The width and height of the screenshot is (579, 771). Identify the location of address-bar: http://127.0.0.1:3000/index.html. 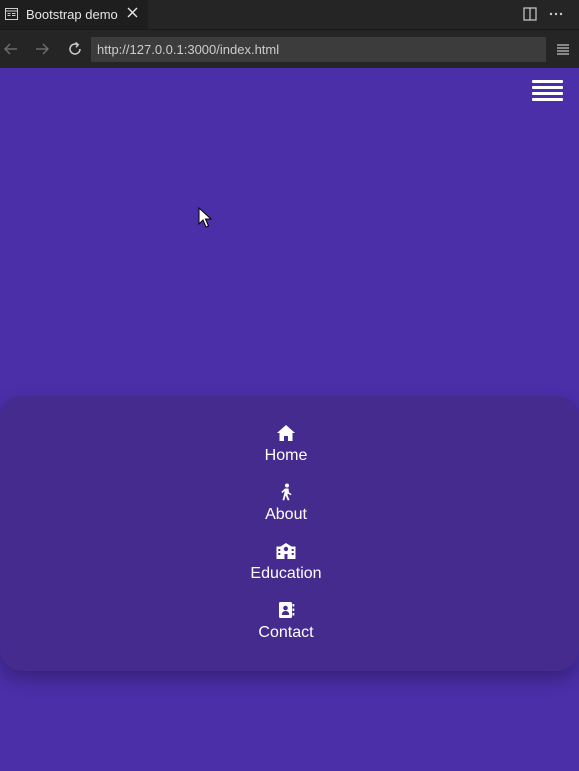
(318, 49).